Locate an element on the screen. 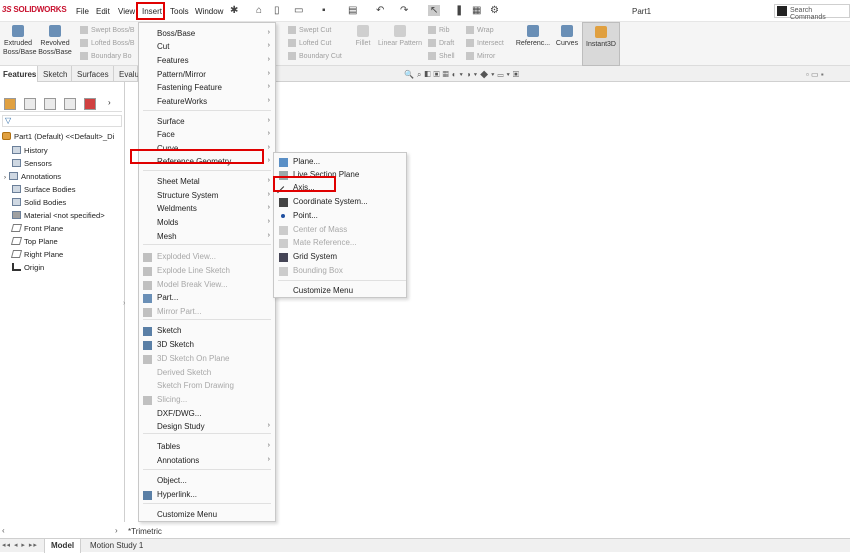 This screenshot has width=850, height=553. tab-motion-study: Motion Study 1 is located at coordinates (116, 546).